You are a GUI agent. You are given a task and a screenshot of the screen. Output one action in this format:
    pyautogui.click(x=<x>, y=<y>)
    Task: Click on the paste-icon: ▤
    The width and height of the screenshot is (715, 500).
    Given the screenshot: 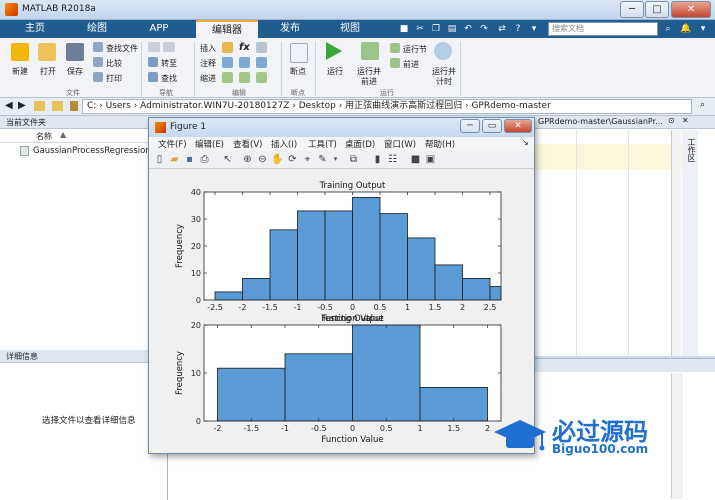 What is the action you would take?
    pyautogui.click(x=452, y=29)
    